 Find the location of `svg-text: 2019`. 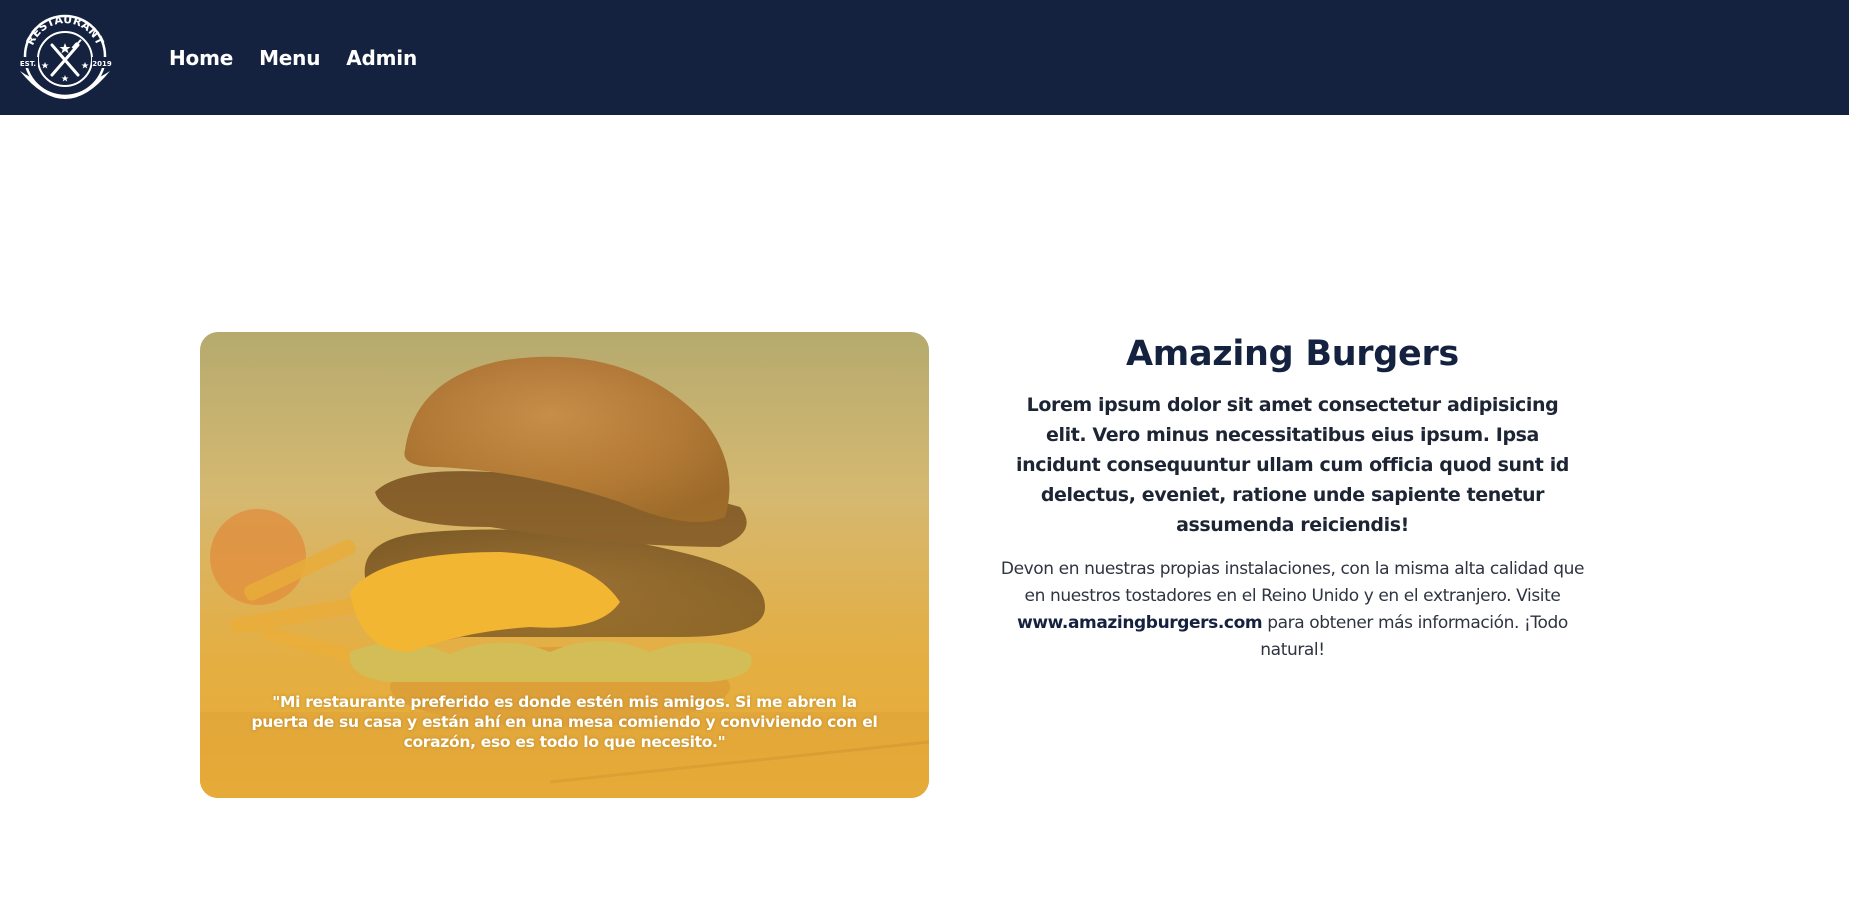

svg-text: 2019 is located at coordinates (102, 64).